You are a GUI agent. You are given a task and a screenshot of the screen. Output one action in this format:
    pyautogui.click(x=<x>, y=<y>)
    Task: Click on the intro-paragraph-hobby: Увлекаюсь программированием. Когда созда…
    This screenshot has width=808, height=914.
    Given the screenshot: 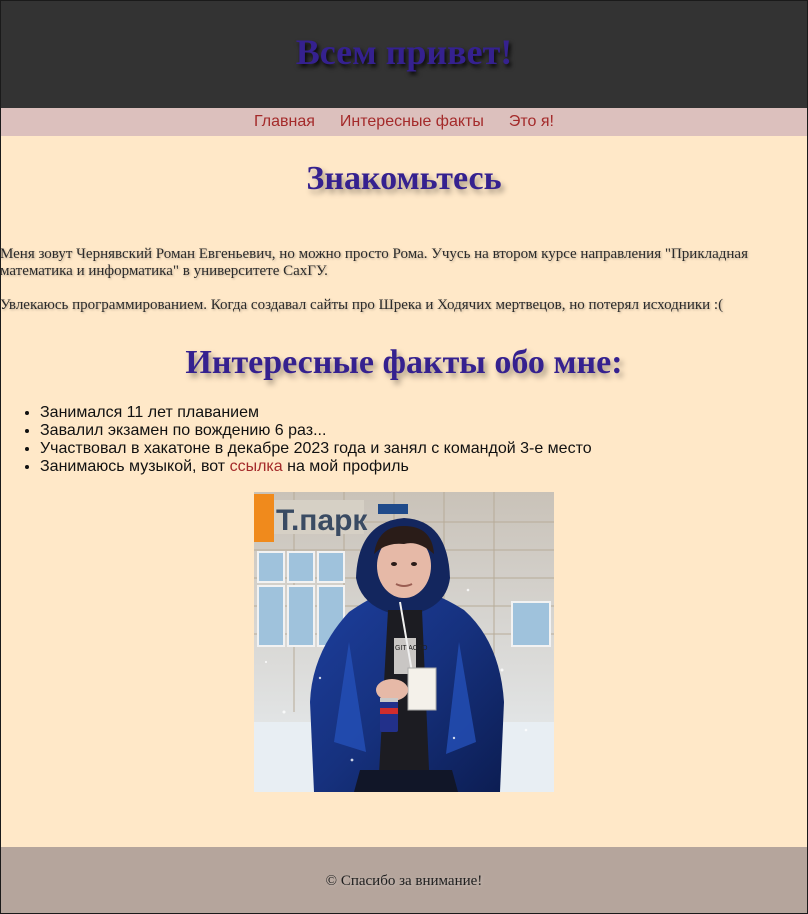 What is the action you would take?
    pyautogui.click(x=362, y=305)
    